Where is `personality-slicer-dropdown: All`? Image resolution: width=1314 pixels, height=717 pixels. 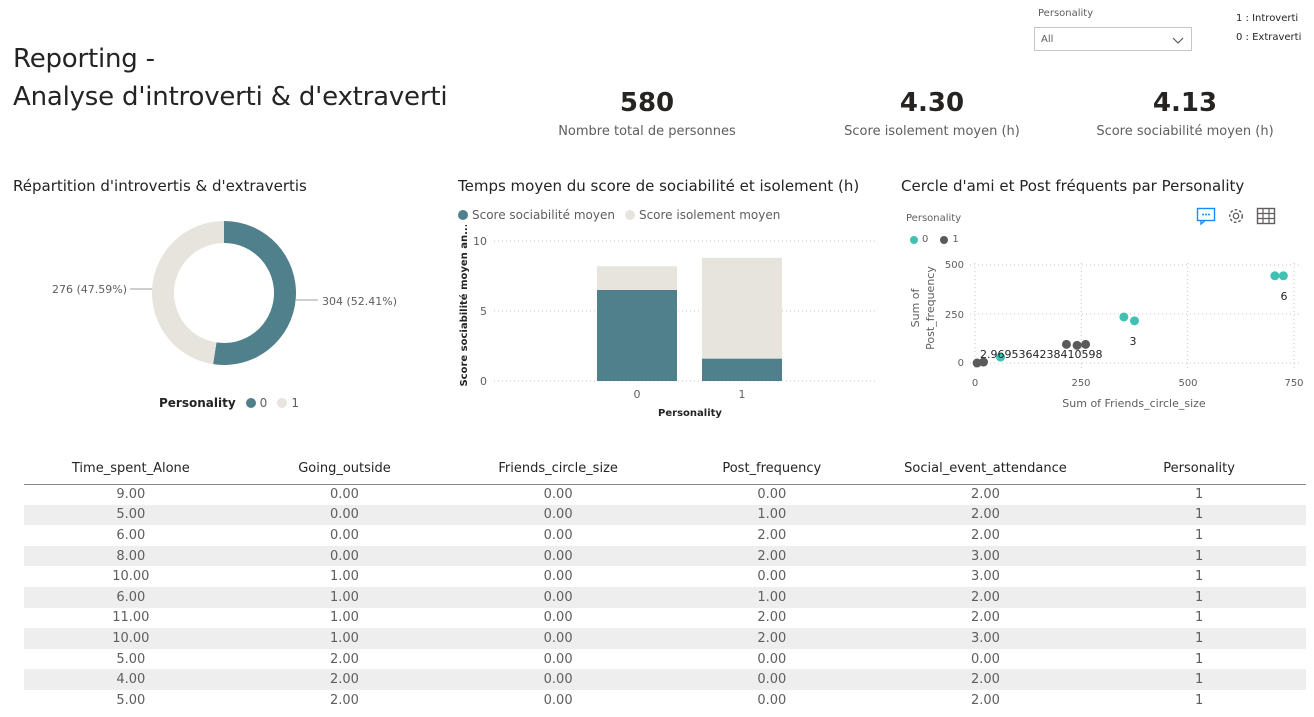 personality-slicer-dropdown: All is located at coordinates (1113, 39).